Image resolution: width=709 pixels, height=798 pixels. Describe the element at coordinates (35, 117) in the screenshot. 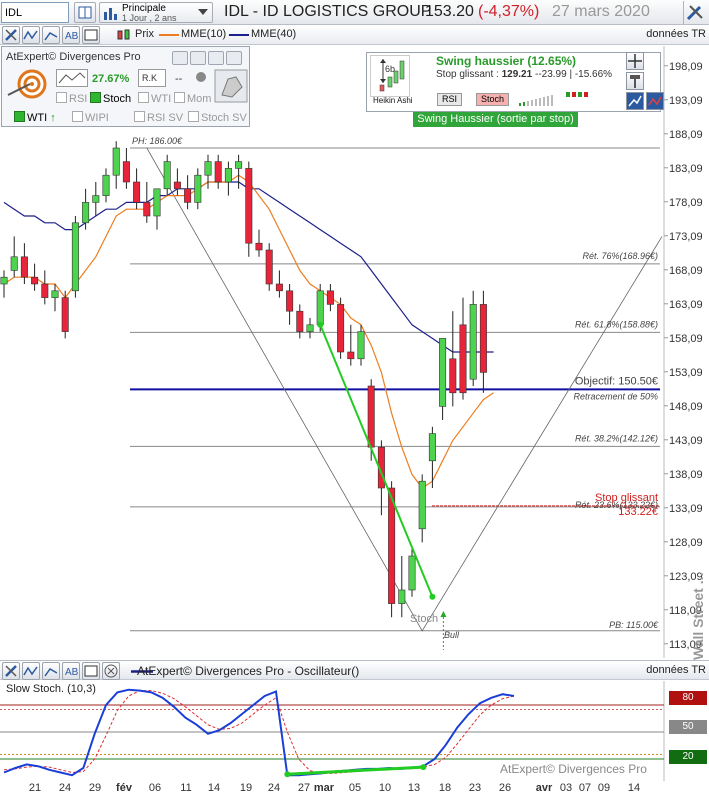

I see `wti-checkbox: WTI ↑` at that location.